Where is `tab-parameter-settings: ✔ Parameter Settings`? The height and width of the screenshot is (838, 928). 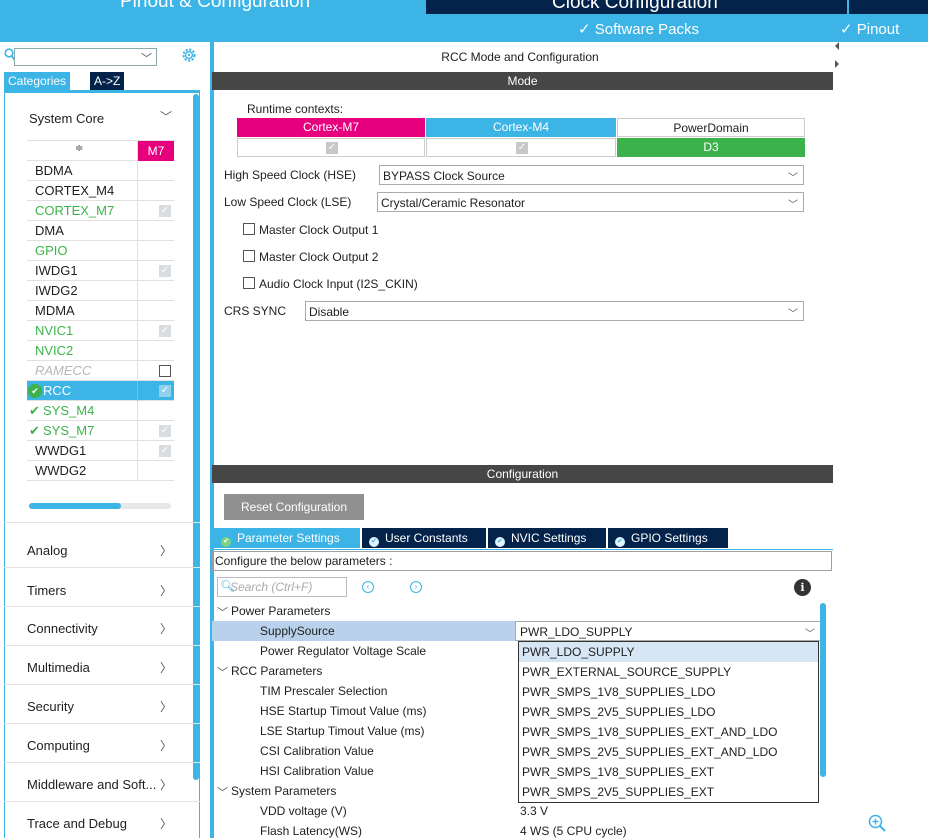
tab-parameter-settings: ✔ Parameter Settings is located at coordinates (287, 538).